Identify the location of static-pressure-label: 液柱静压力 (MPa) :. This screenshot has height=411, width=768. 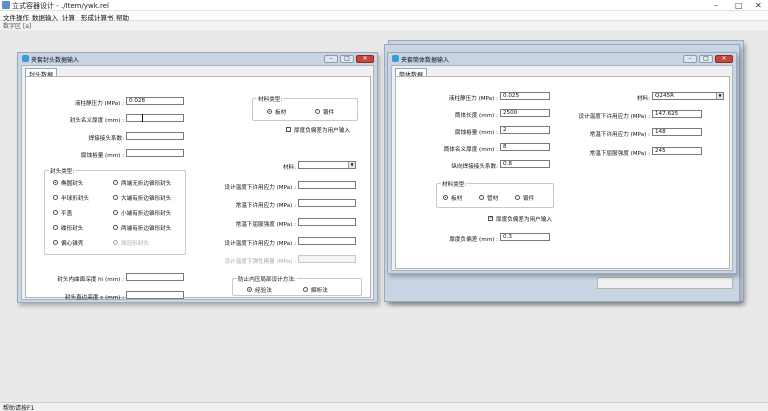
(99, 104).